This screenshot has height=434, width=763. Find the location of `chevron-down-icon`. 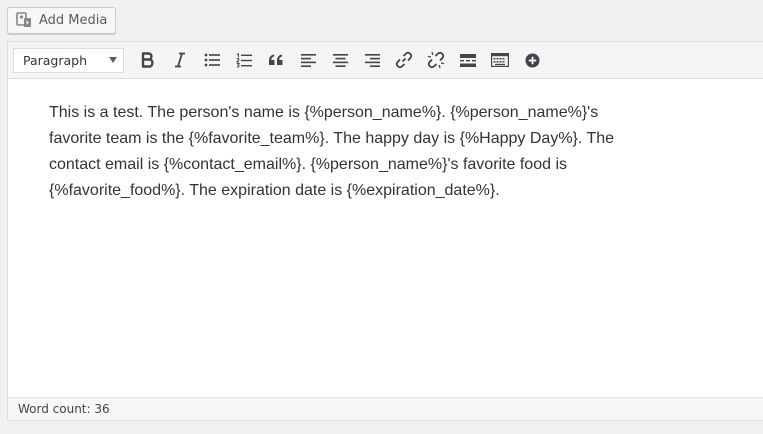

chevron-down-icon is located at coordinates (113, 60).